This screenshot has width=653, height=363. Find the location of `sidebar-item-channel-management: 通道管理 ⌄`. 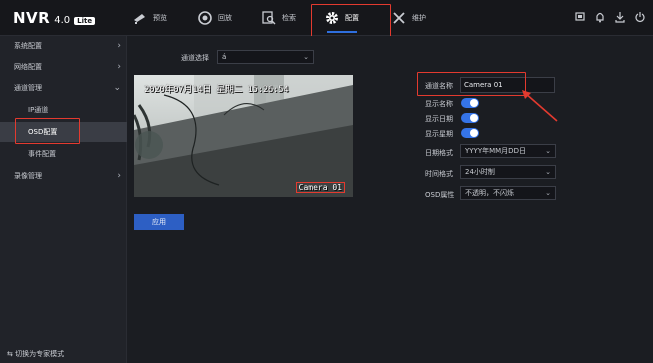

sidebar-item-channel-management: 通道管理 ⌄ is located at coordinates (63, 88).